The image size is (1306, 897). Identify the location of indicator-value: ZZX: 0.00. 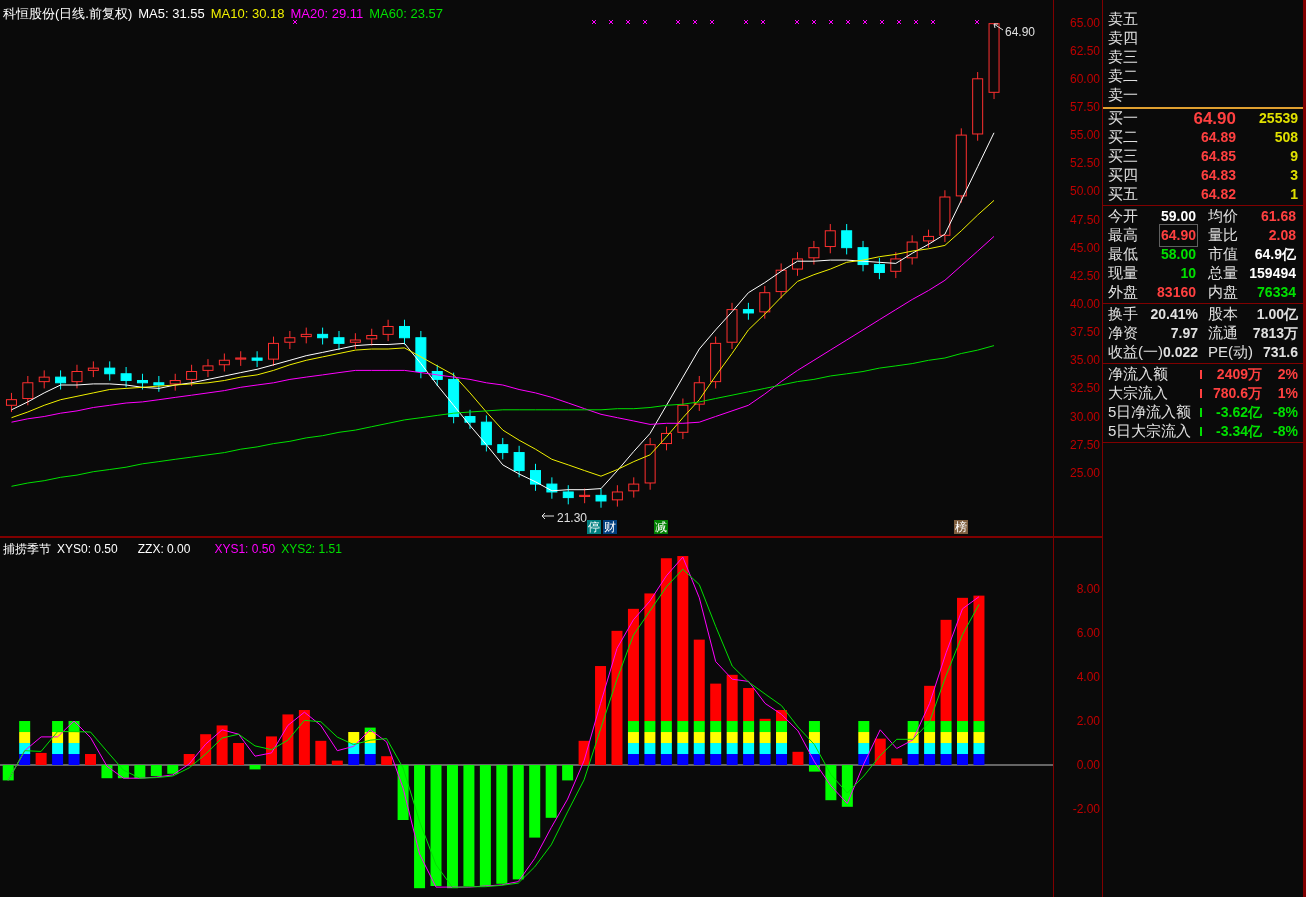
(164, 549).